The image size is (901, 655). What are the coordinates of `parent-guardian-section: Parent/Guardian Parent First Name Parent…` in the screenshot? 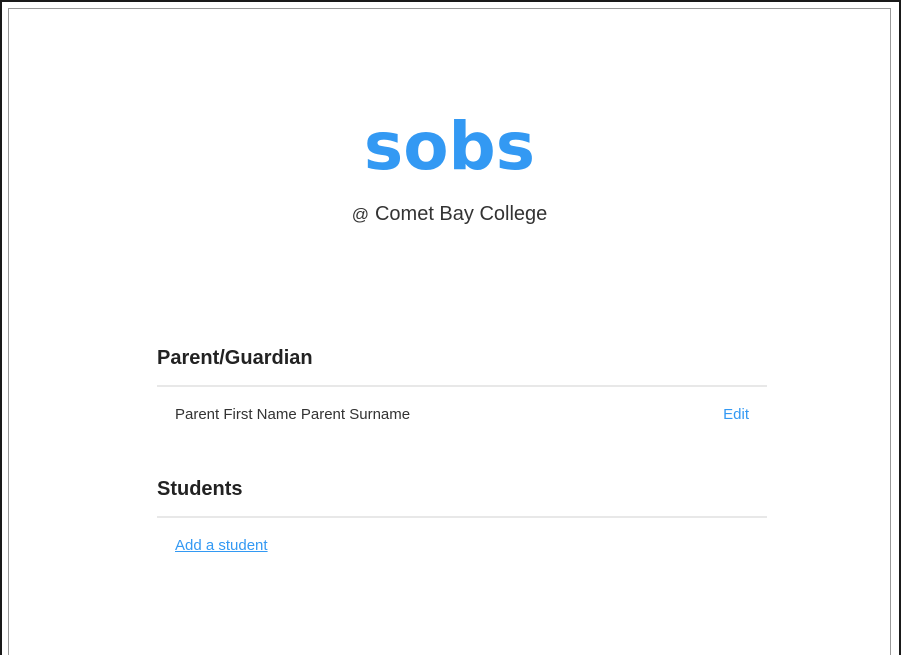 It's located at (462, 390).